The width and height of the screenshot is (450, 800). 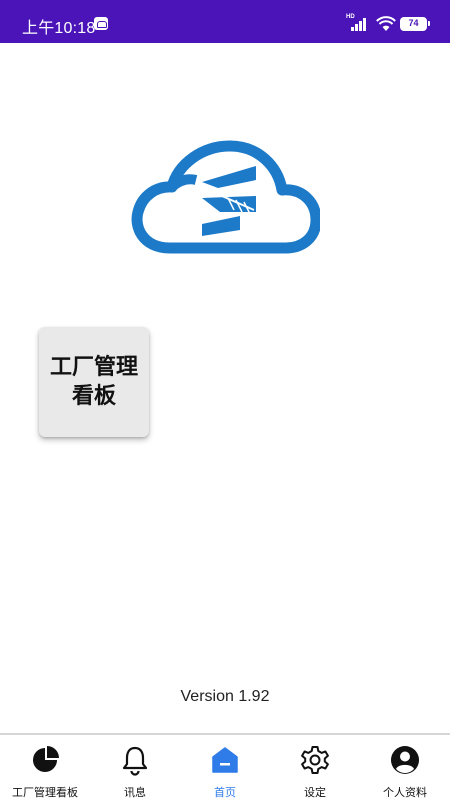 I want to click on pie-chart-icon, so click(x=46, y=759).